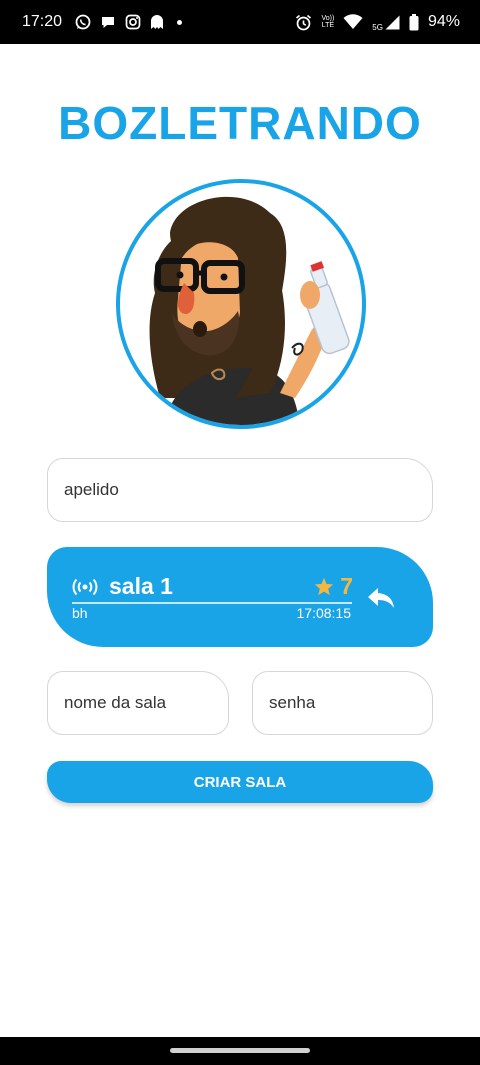  Describe the element at coordinates (249, 310) in the screenshot. I see `caricature-avatar-icon` at that location.